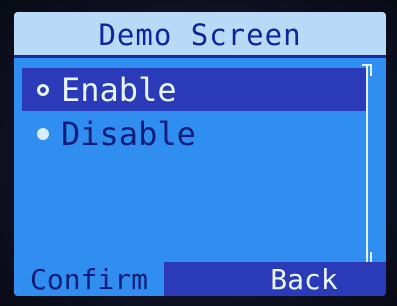  Describe the element at coordinates (128, 133) in the screenshot. I see `option-disable-label: Disable` at that location.